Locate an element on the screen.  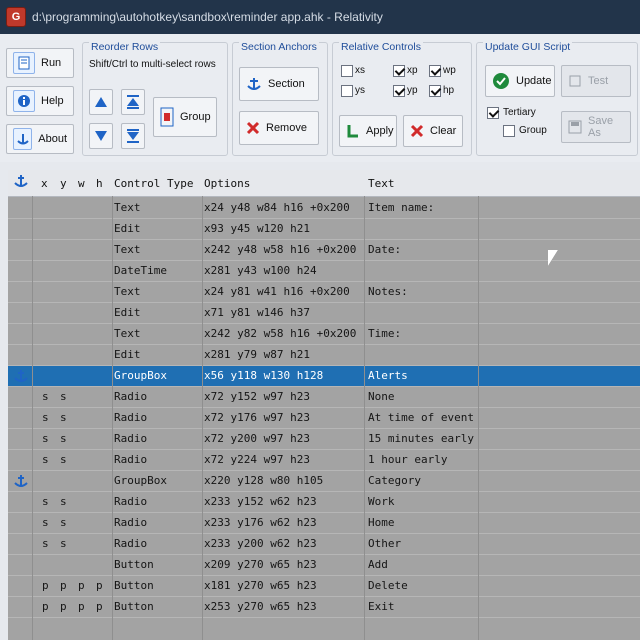
left-buttons-group: Run Help About is located at coordinates (41, 98).